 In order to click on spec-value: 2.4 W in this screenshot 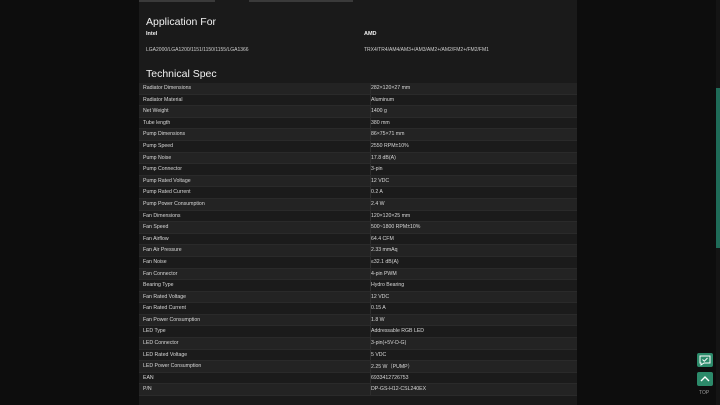, I will do `click(378, 203)`.